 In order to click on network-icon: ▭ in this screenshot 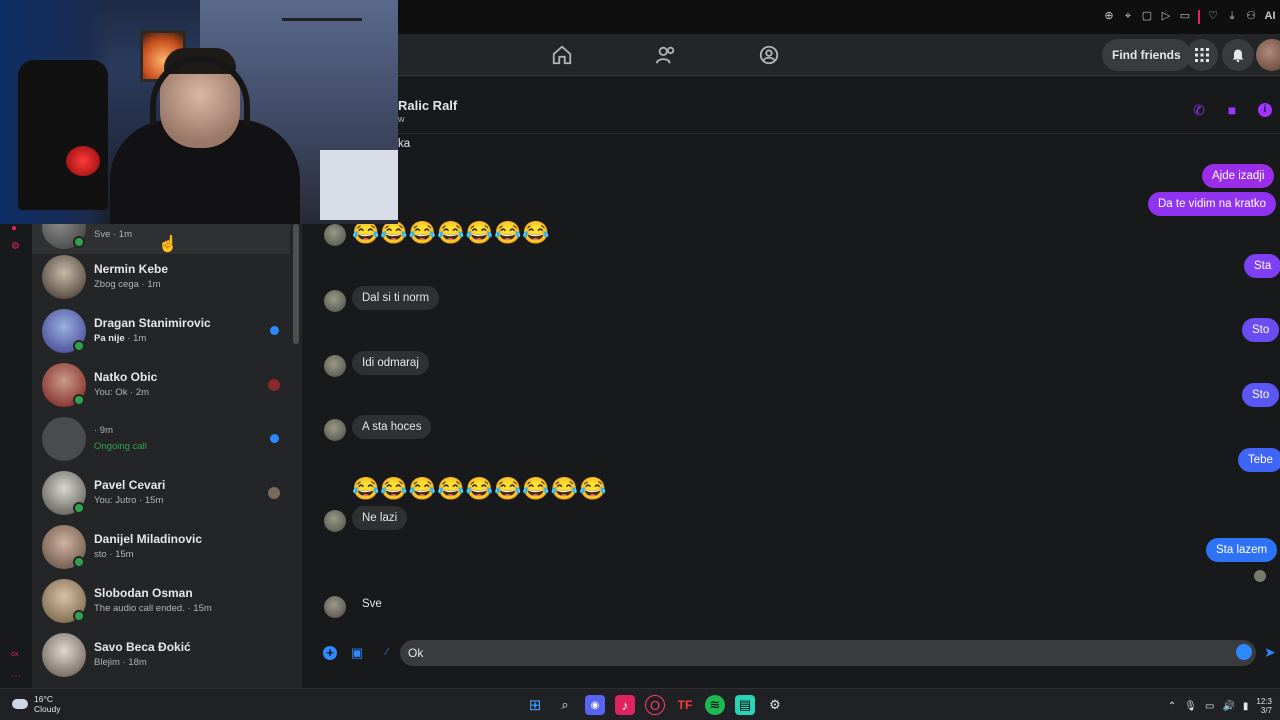, I will do `click(1209, 706)`.